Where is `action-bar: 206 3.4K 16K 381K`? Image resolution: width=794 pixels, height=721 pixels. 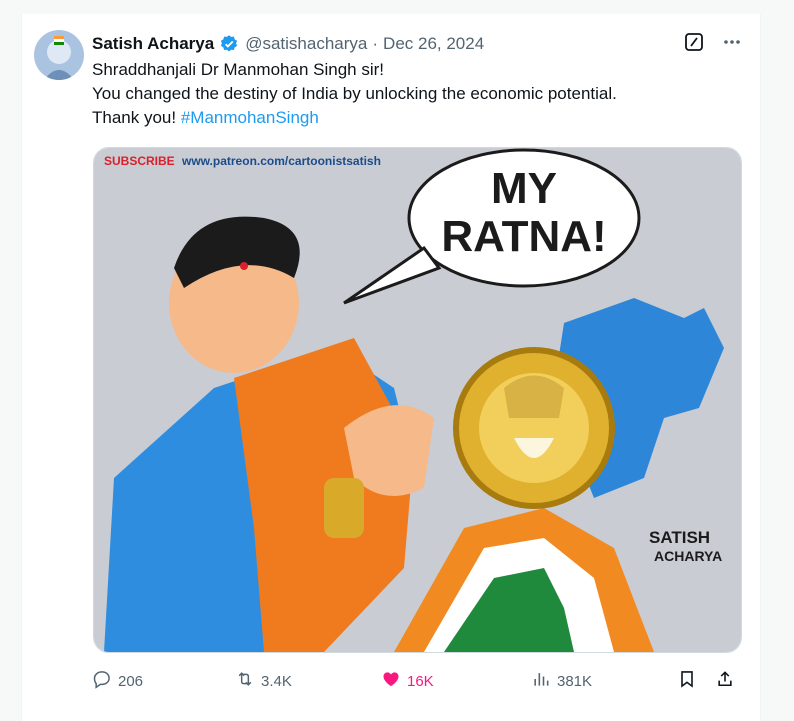
action-bar: 206 3.4K 16K 381K is located at coordinates (419, 681).